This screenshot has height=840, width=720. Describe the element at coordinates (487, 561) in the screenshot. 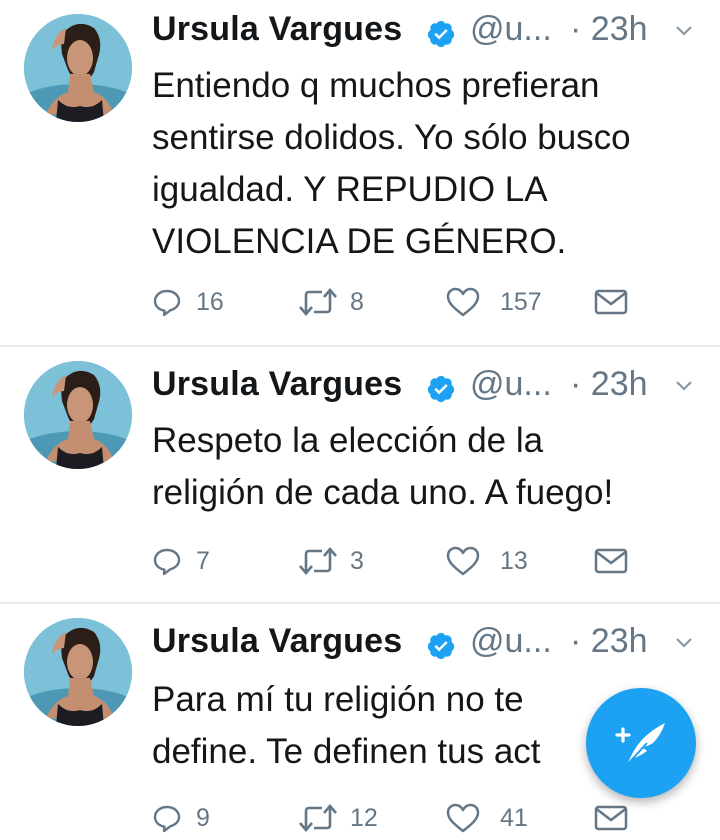

I see `like-button: 13` at that location.